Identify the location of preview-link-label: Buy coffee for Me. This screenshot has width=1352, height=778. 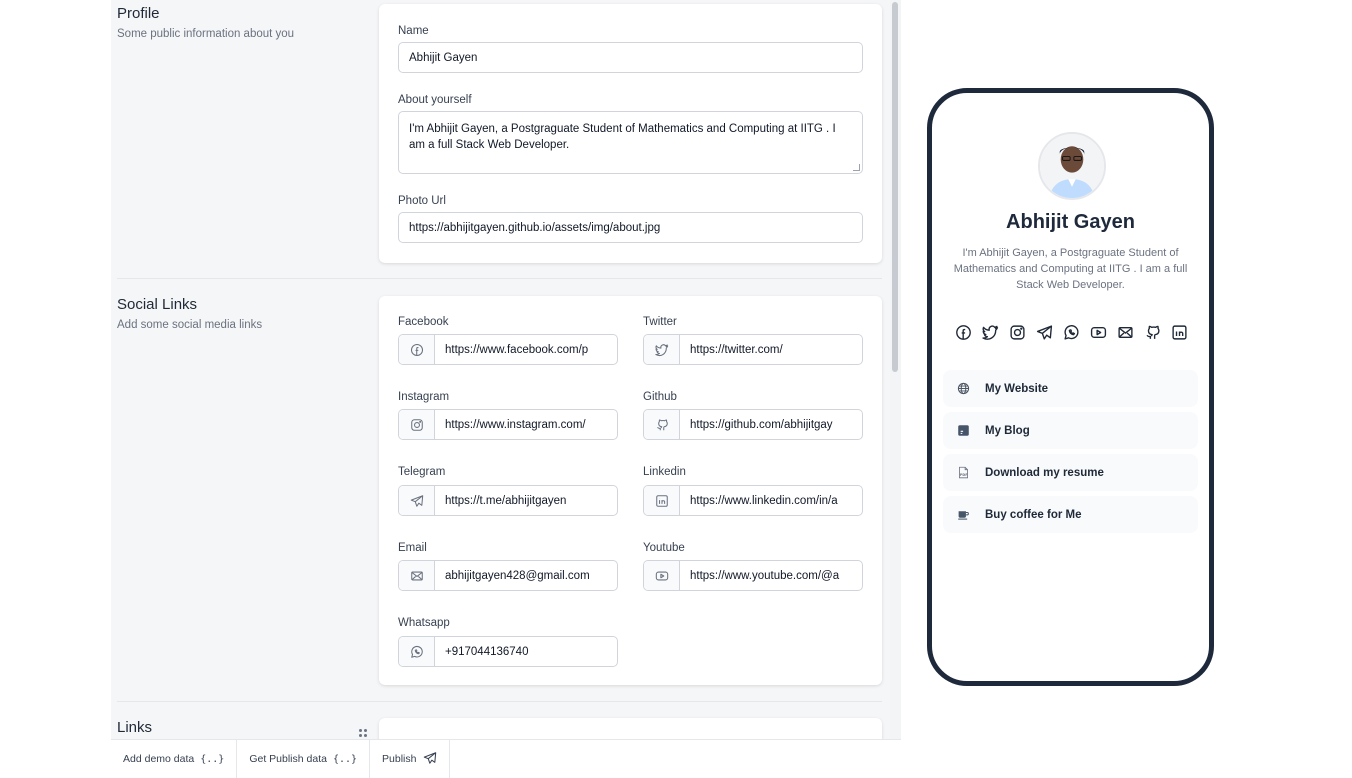
(1033, 514).